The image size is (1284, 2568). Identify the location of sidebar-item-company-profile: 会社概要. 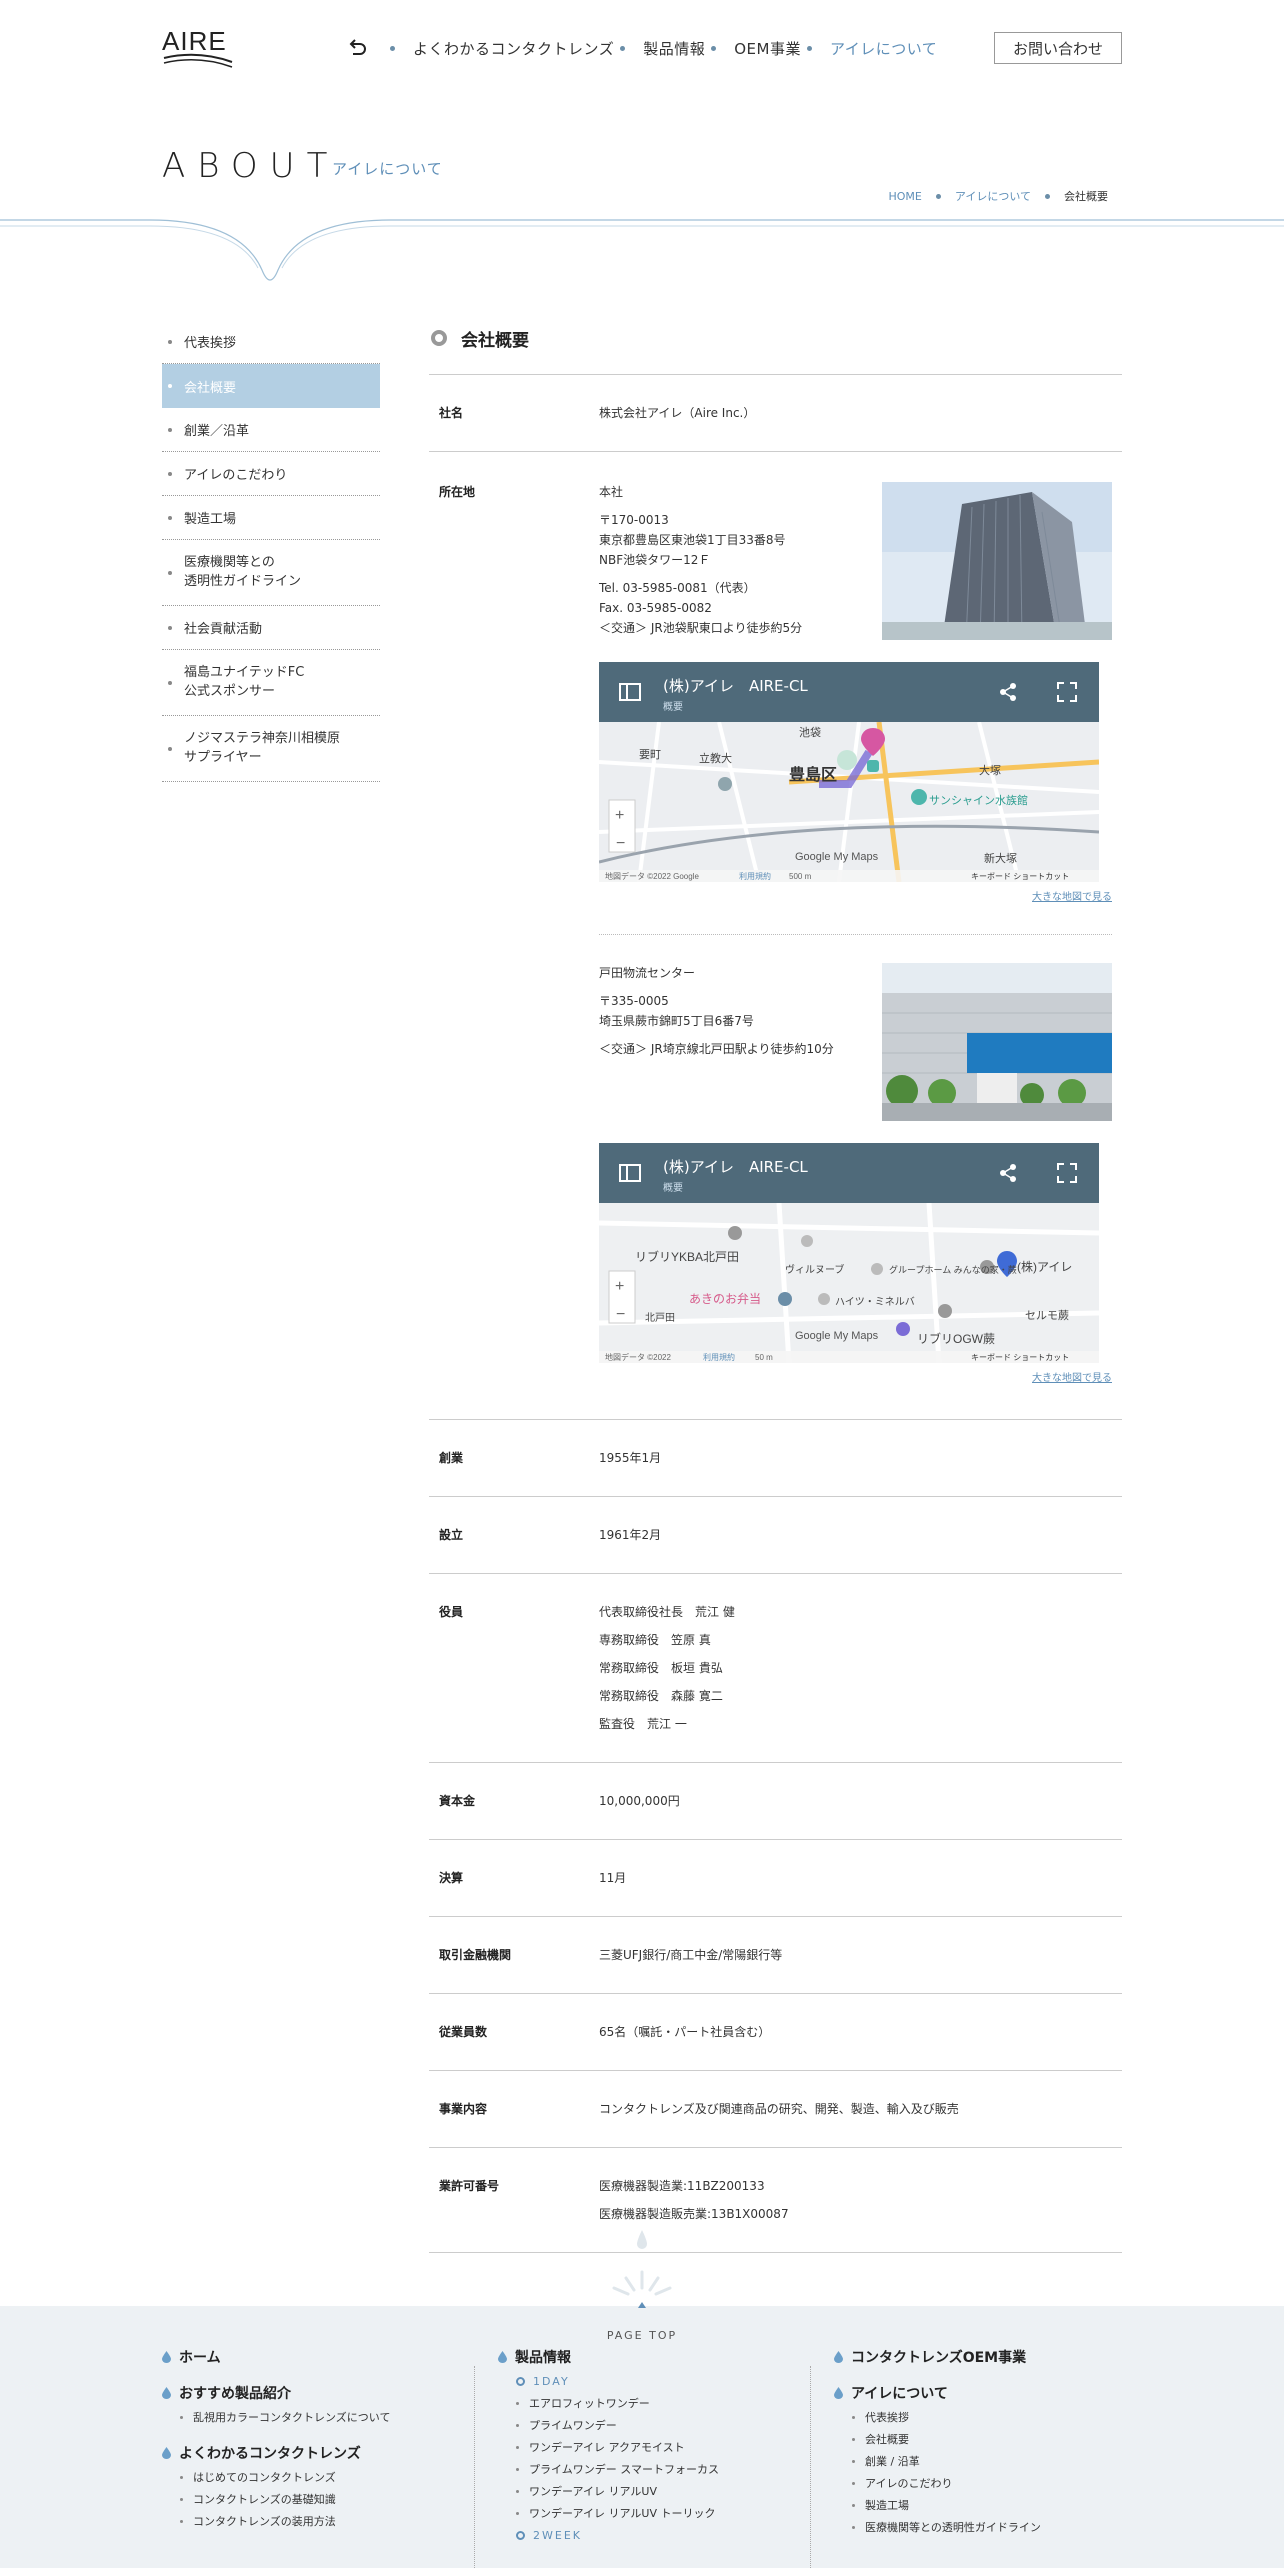
(271, 386).